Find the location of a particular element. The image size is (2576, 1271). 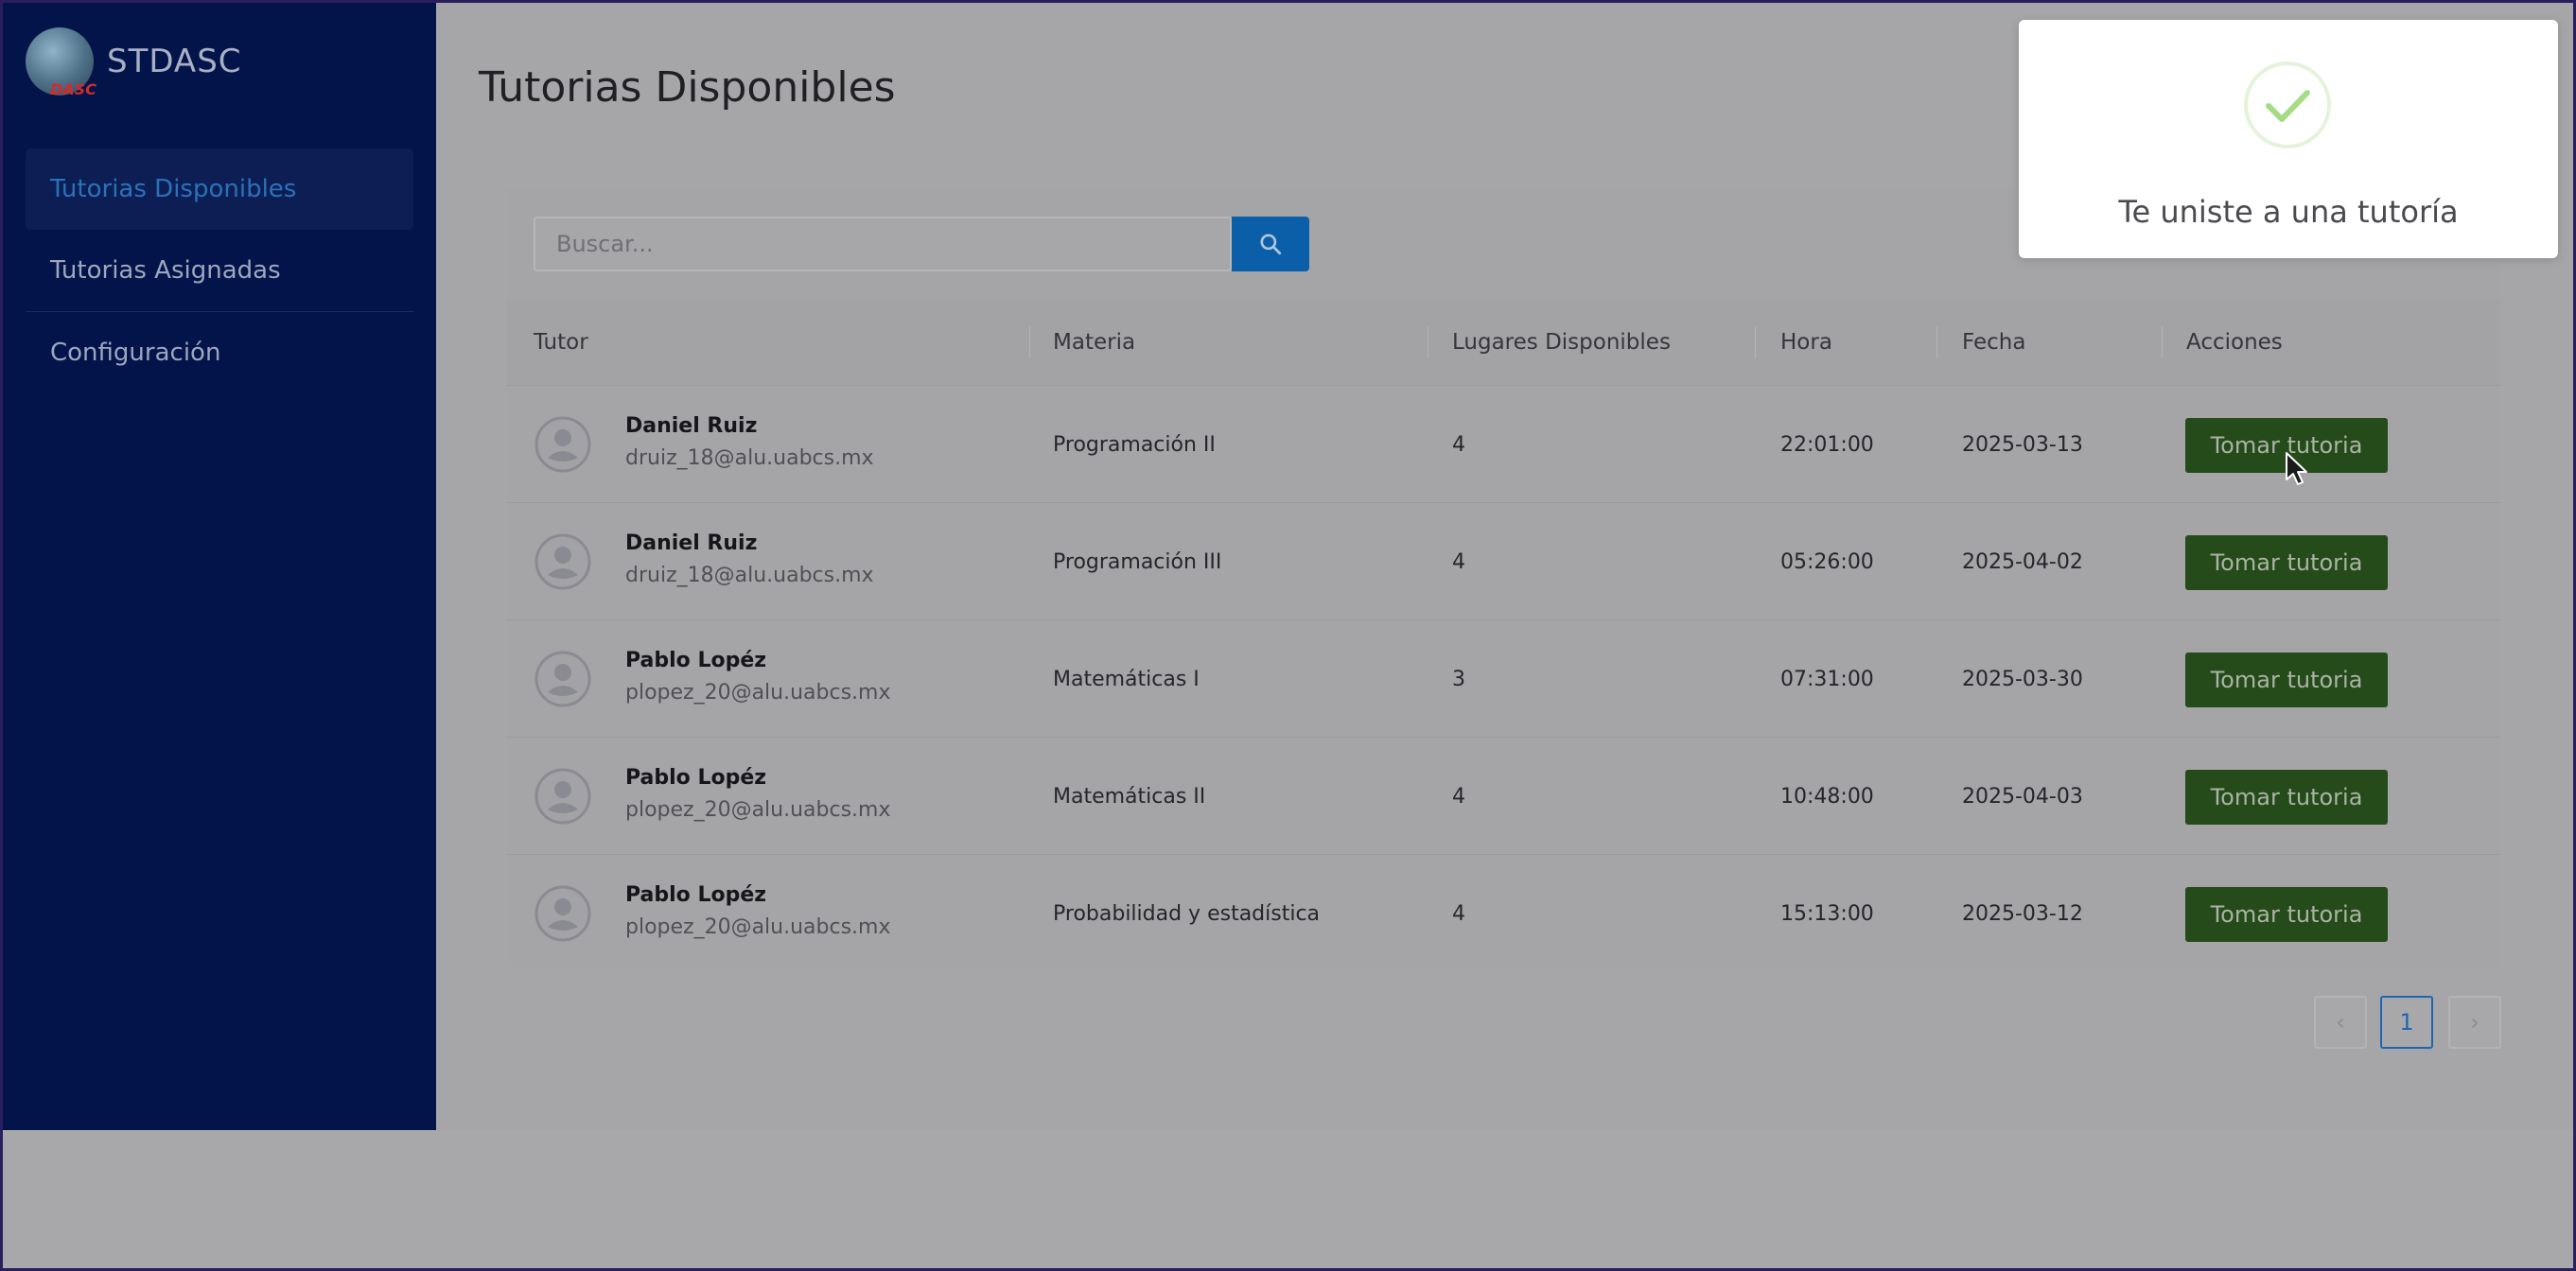

fecha-cell: 2025-04-03 is located at coordinates (2022, 796).